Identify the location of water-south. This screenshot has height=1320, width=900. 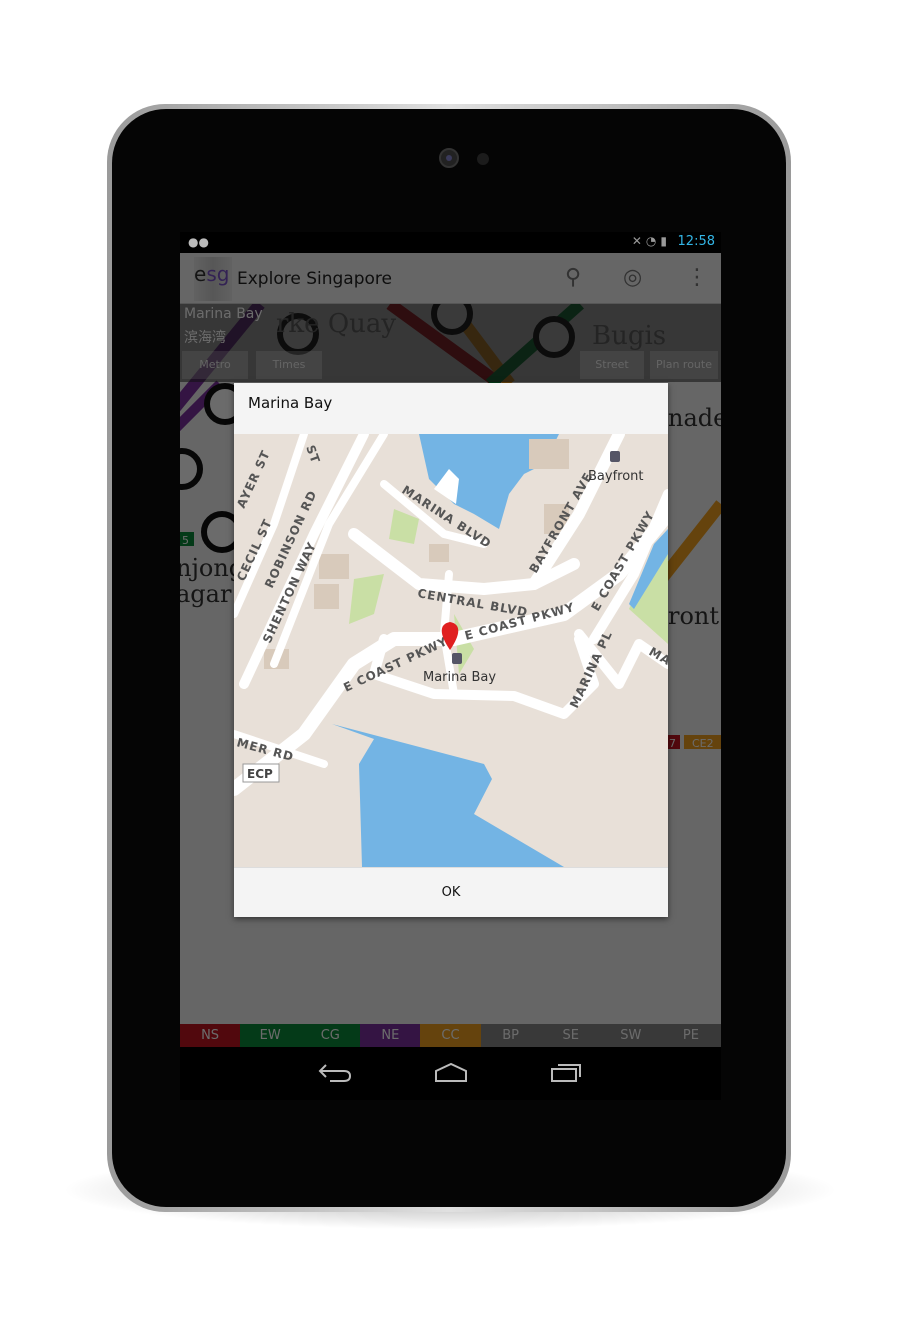
(448, 795).